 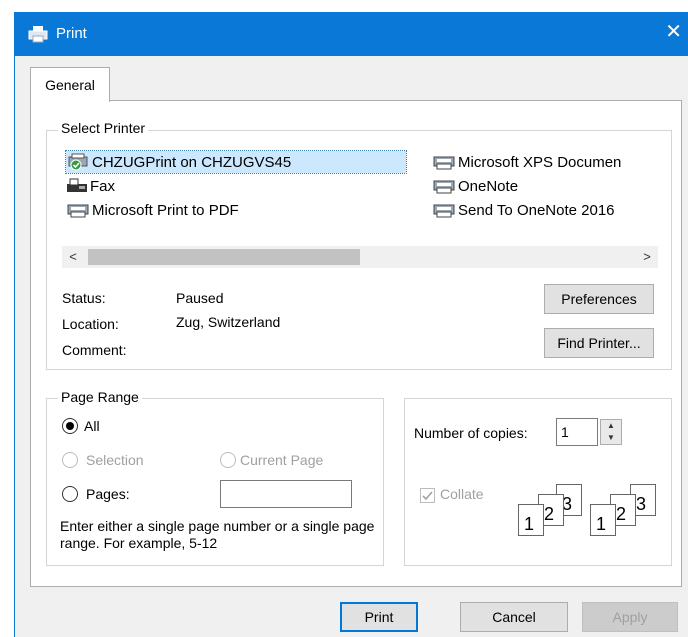 What do you see at coordinates (70, 460) in the screenshot?
I see `selection-radio` at bounding box center [70, 460].